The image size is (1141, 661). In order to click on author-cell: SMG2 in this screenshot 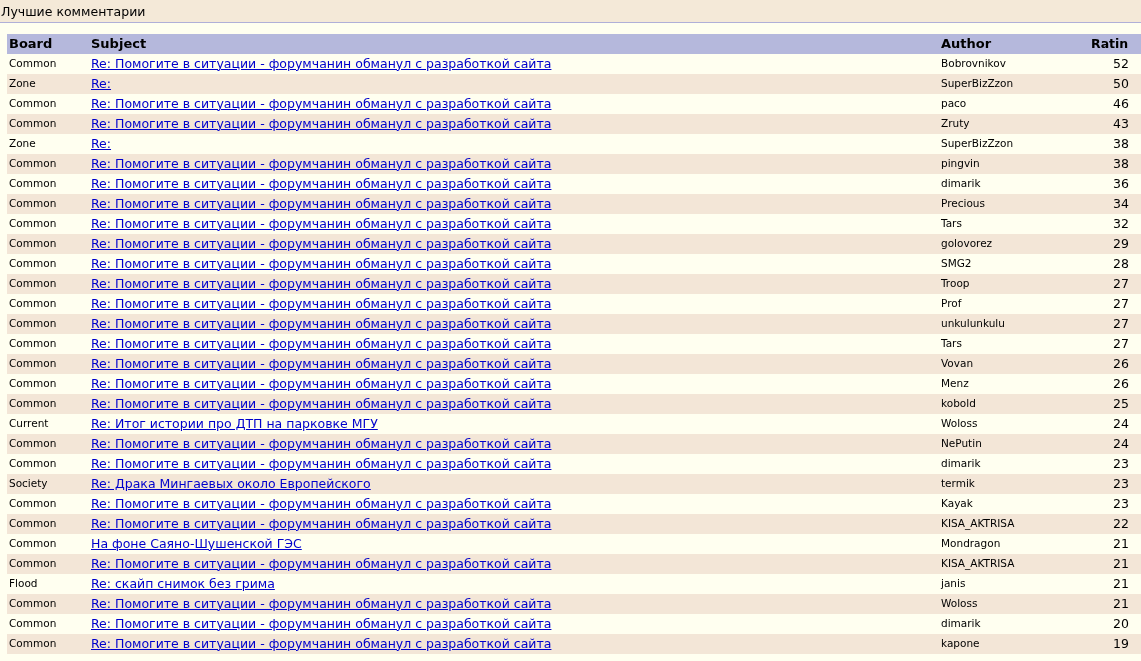, I will do `click(1014, 264)`.